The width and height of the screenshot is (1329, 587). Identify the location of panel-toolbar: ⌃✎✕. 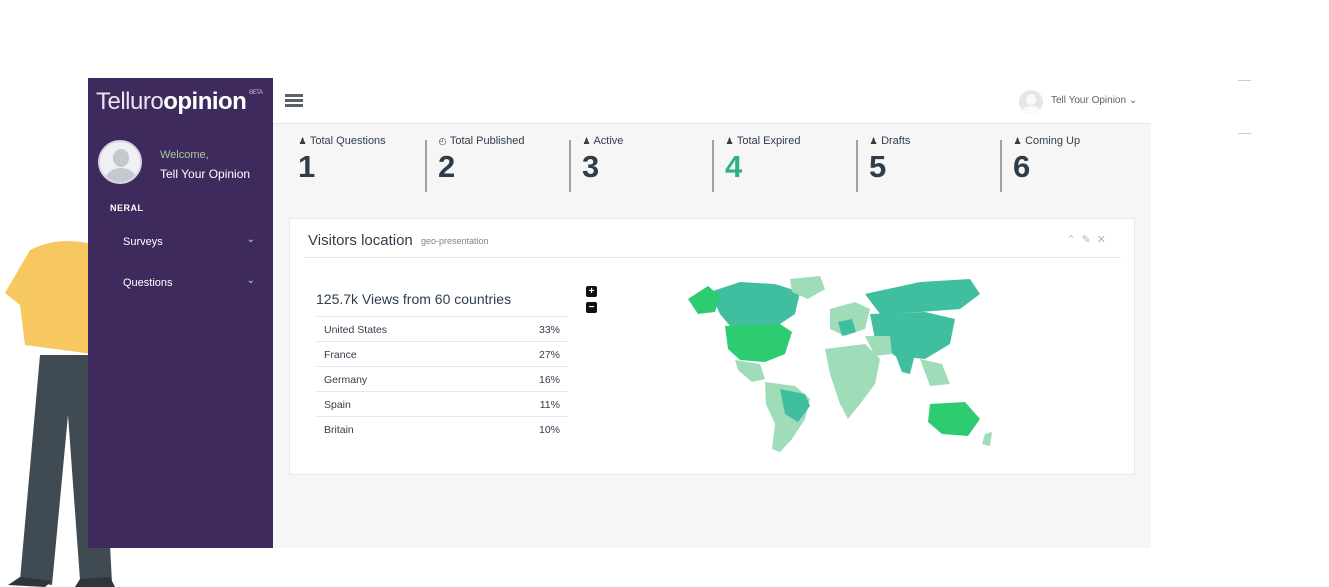
(1089, 239).